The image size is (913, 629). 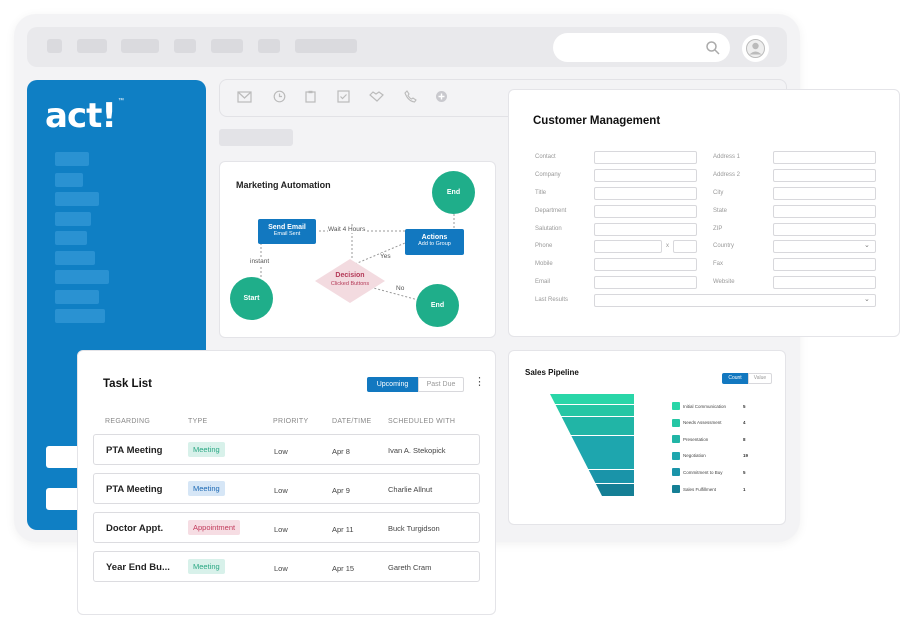 What do you see at coordinates (545, 157) in the screenshot?
I see `field-label: Contact` at bounding box center [545, 157].